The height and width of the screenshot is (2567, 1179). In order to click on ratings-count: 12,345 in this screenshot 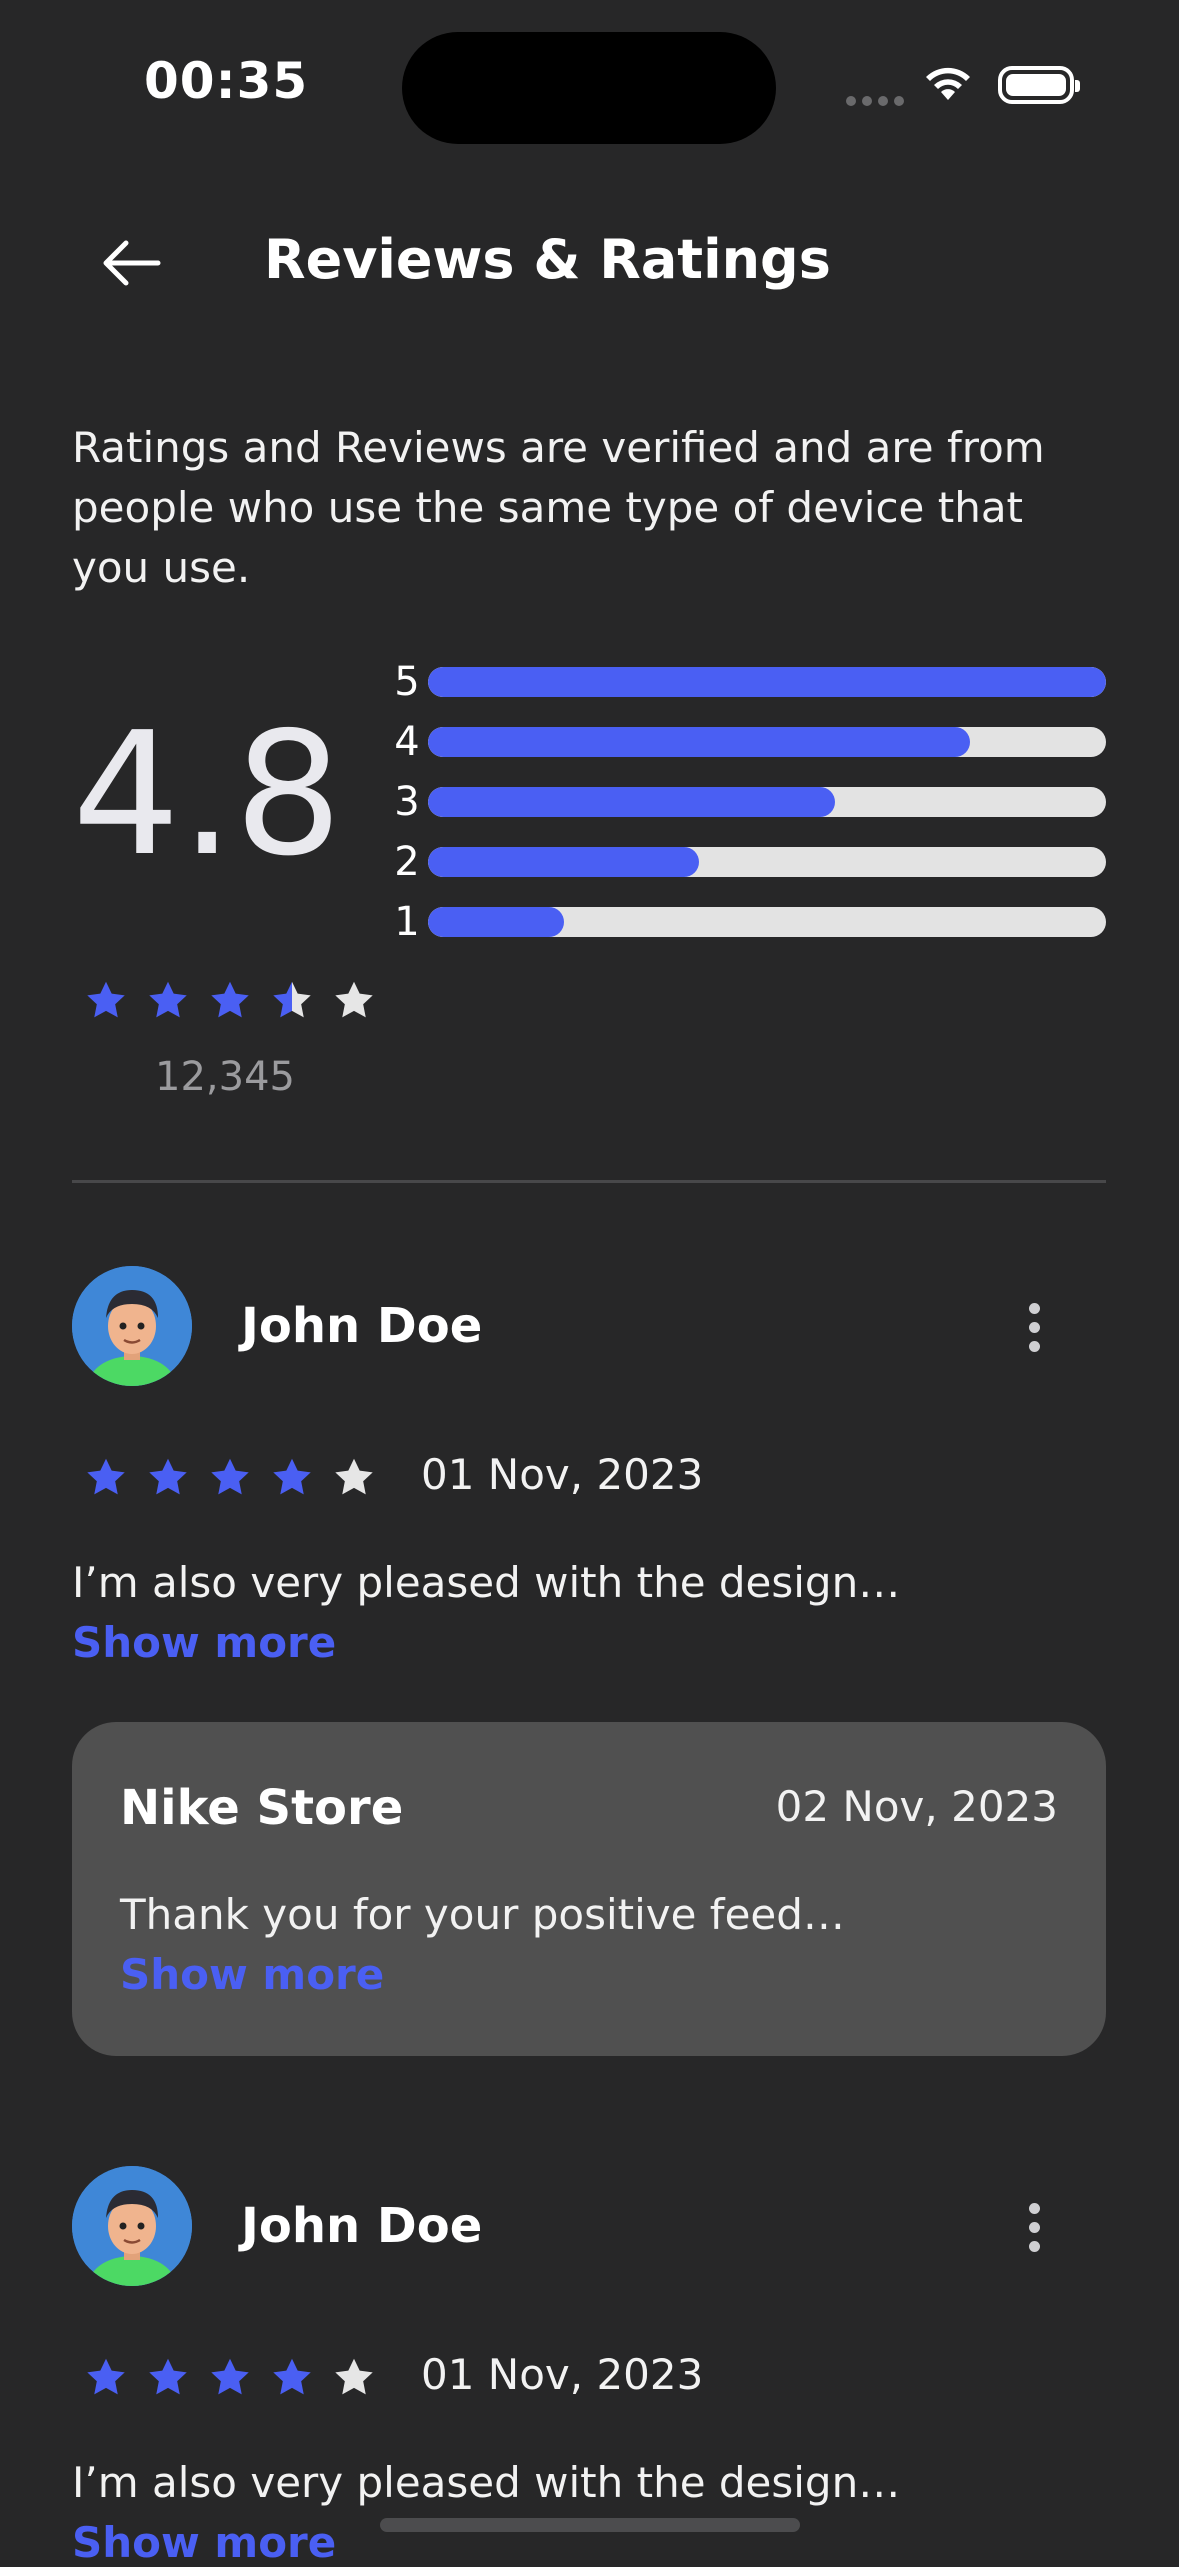, I will do `click(225, 1077)`.